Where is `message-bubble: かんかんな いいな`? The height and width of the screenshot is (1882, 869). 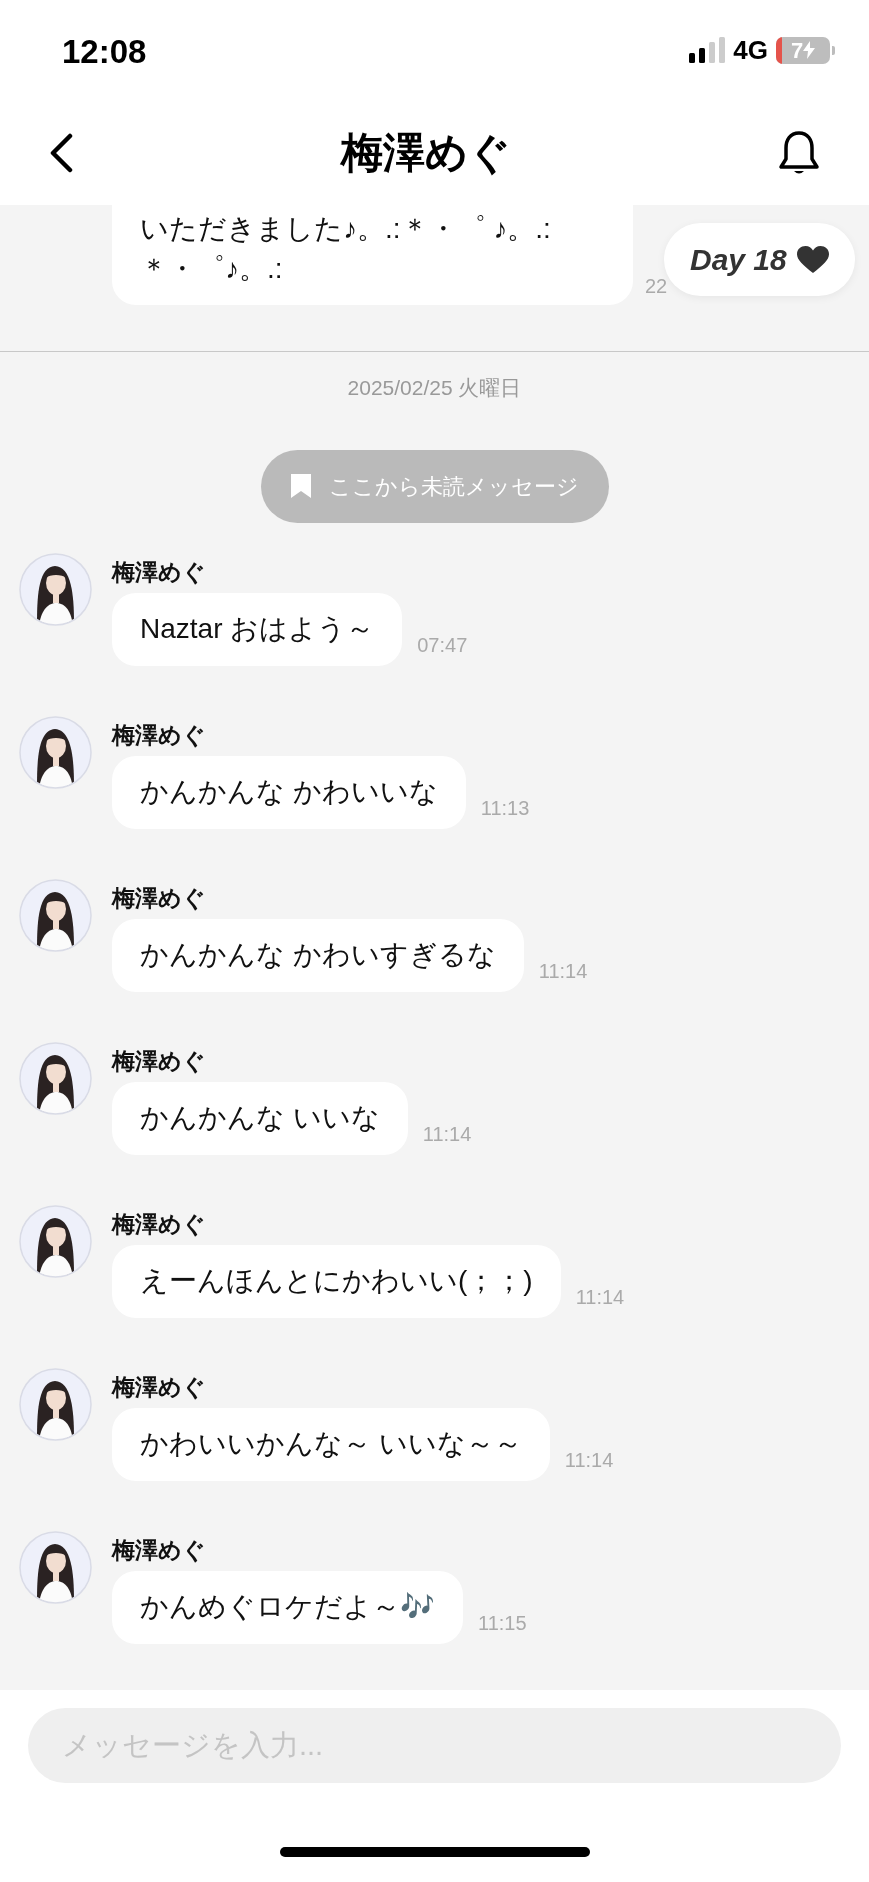 message-bubble: かんかんな いいな is located at coordinates (260, 1118).